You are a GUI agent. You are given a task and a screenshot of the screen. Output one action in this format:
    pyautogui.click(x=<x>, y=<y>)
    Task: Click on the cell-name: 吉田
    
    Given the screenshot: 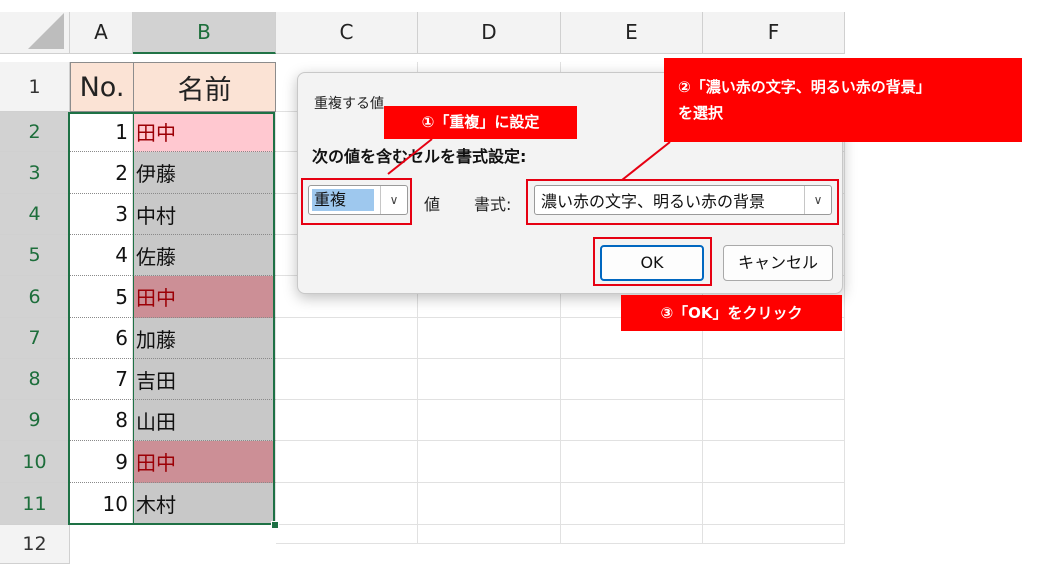 What is the action you would take?
    pyautogui.click(x=204, y=379)
    